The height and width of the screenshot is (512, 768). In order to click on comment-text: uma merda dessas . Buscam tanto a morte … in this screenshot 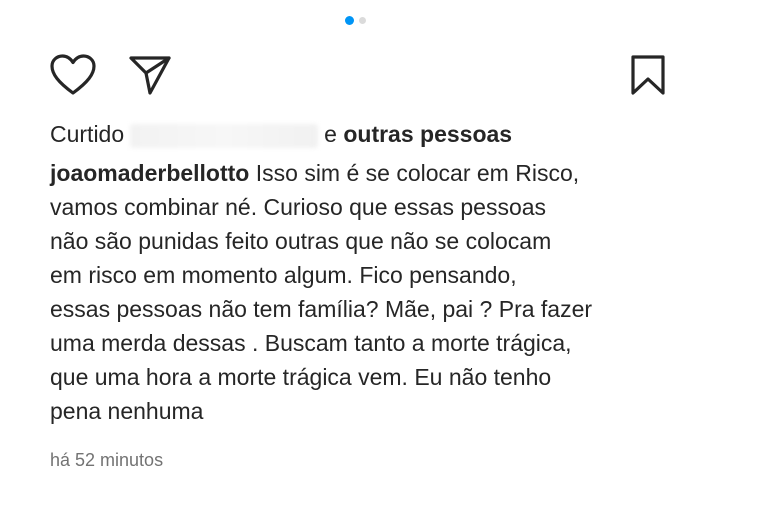, I will do `click(311, 343)`.